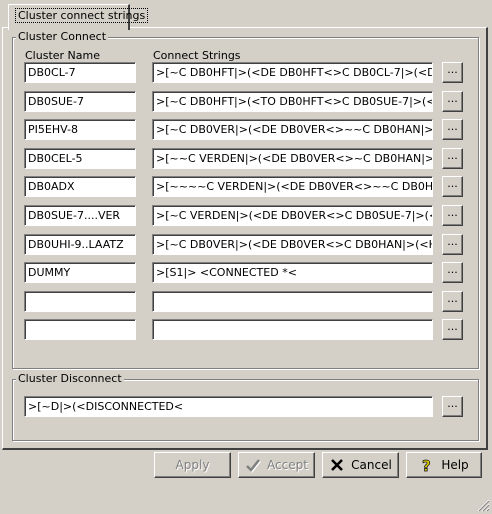 This screenshot has width=492, height=514. I want to click on tab-cluster-connect-strings: Cluster connect strings, so click(78, 17).